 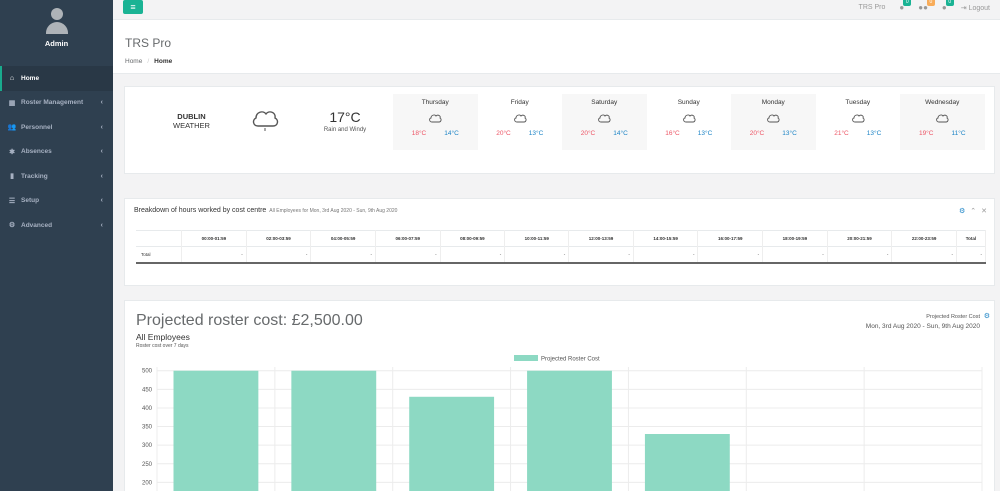 I want to click on y-tick-label: 300, so click(x=147, y=446).